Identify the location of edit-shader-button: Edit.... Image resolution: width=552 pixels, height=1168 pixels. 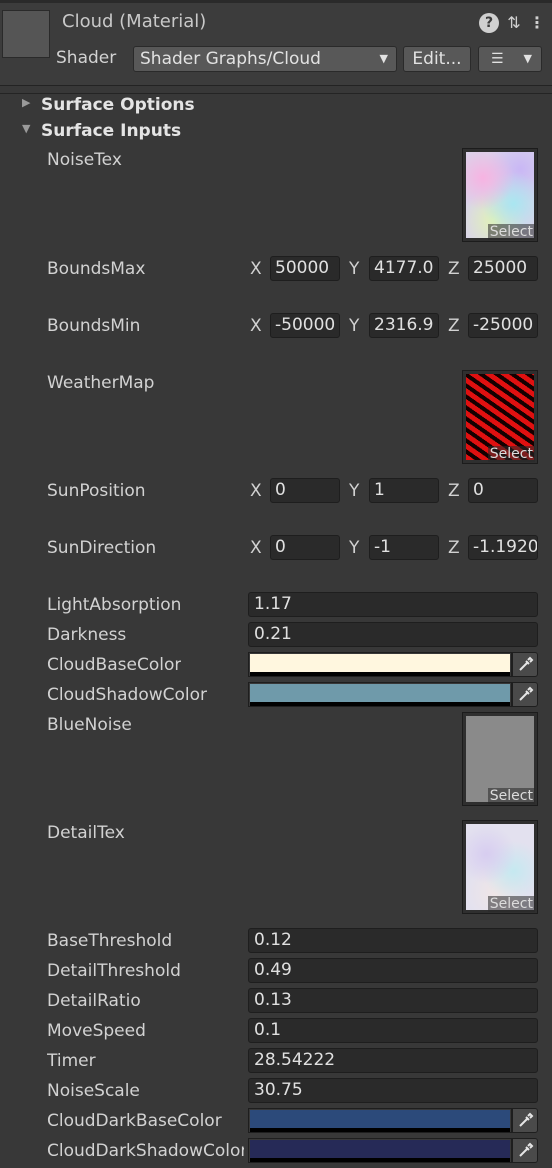
(437, 59).